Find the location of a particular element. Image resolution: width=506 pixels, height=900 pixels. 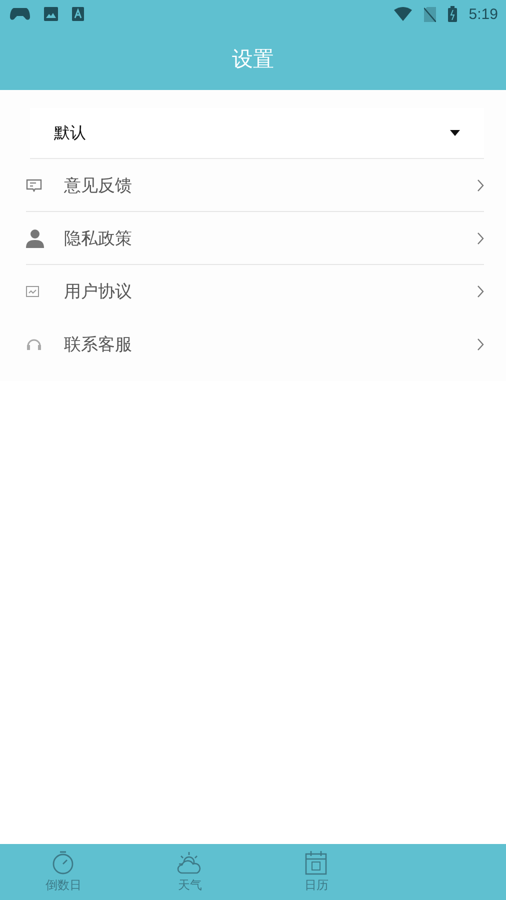

menu-item: 意见反馈 is located at coordinates (255, 185).